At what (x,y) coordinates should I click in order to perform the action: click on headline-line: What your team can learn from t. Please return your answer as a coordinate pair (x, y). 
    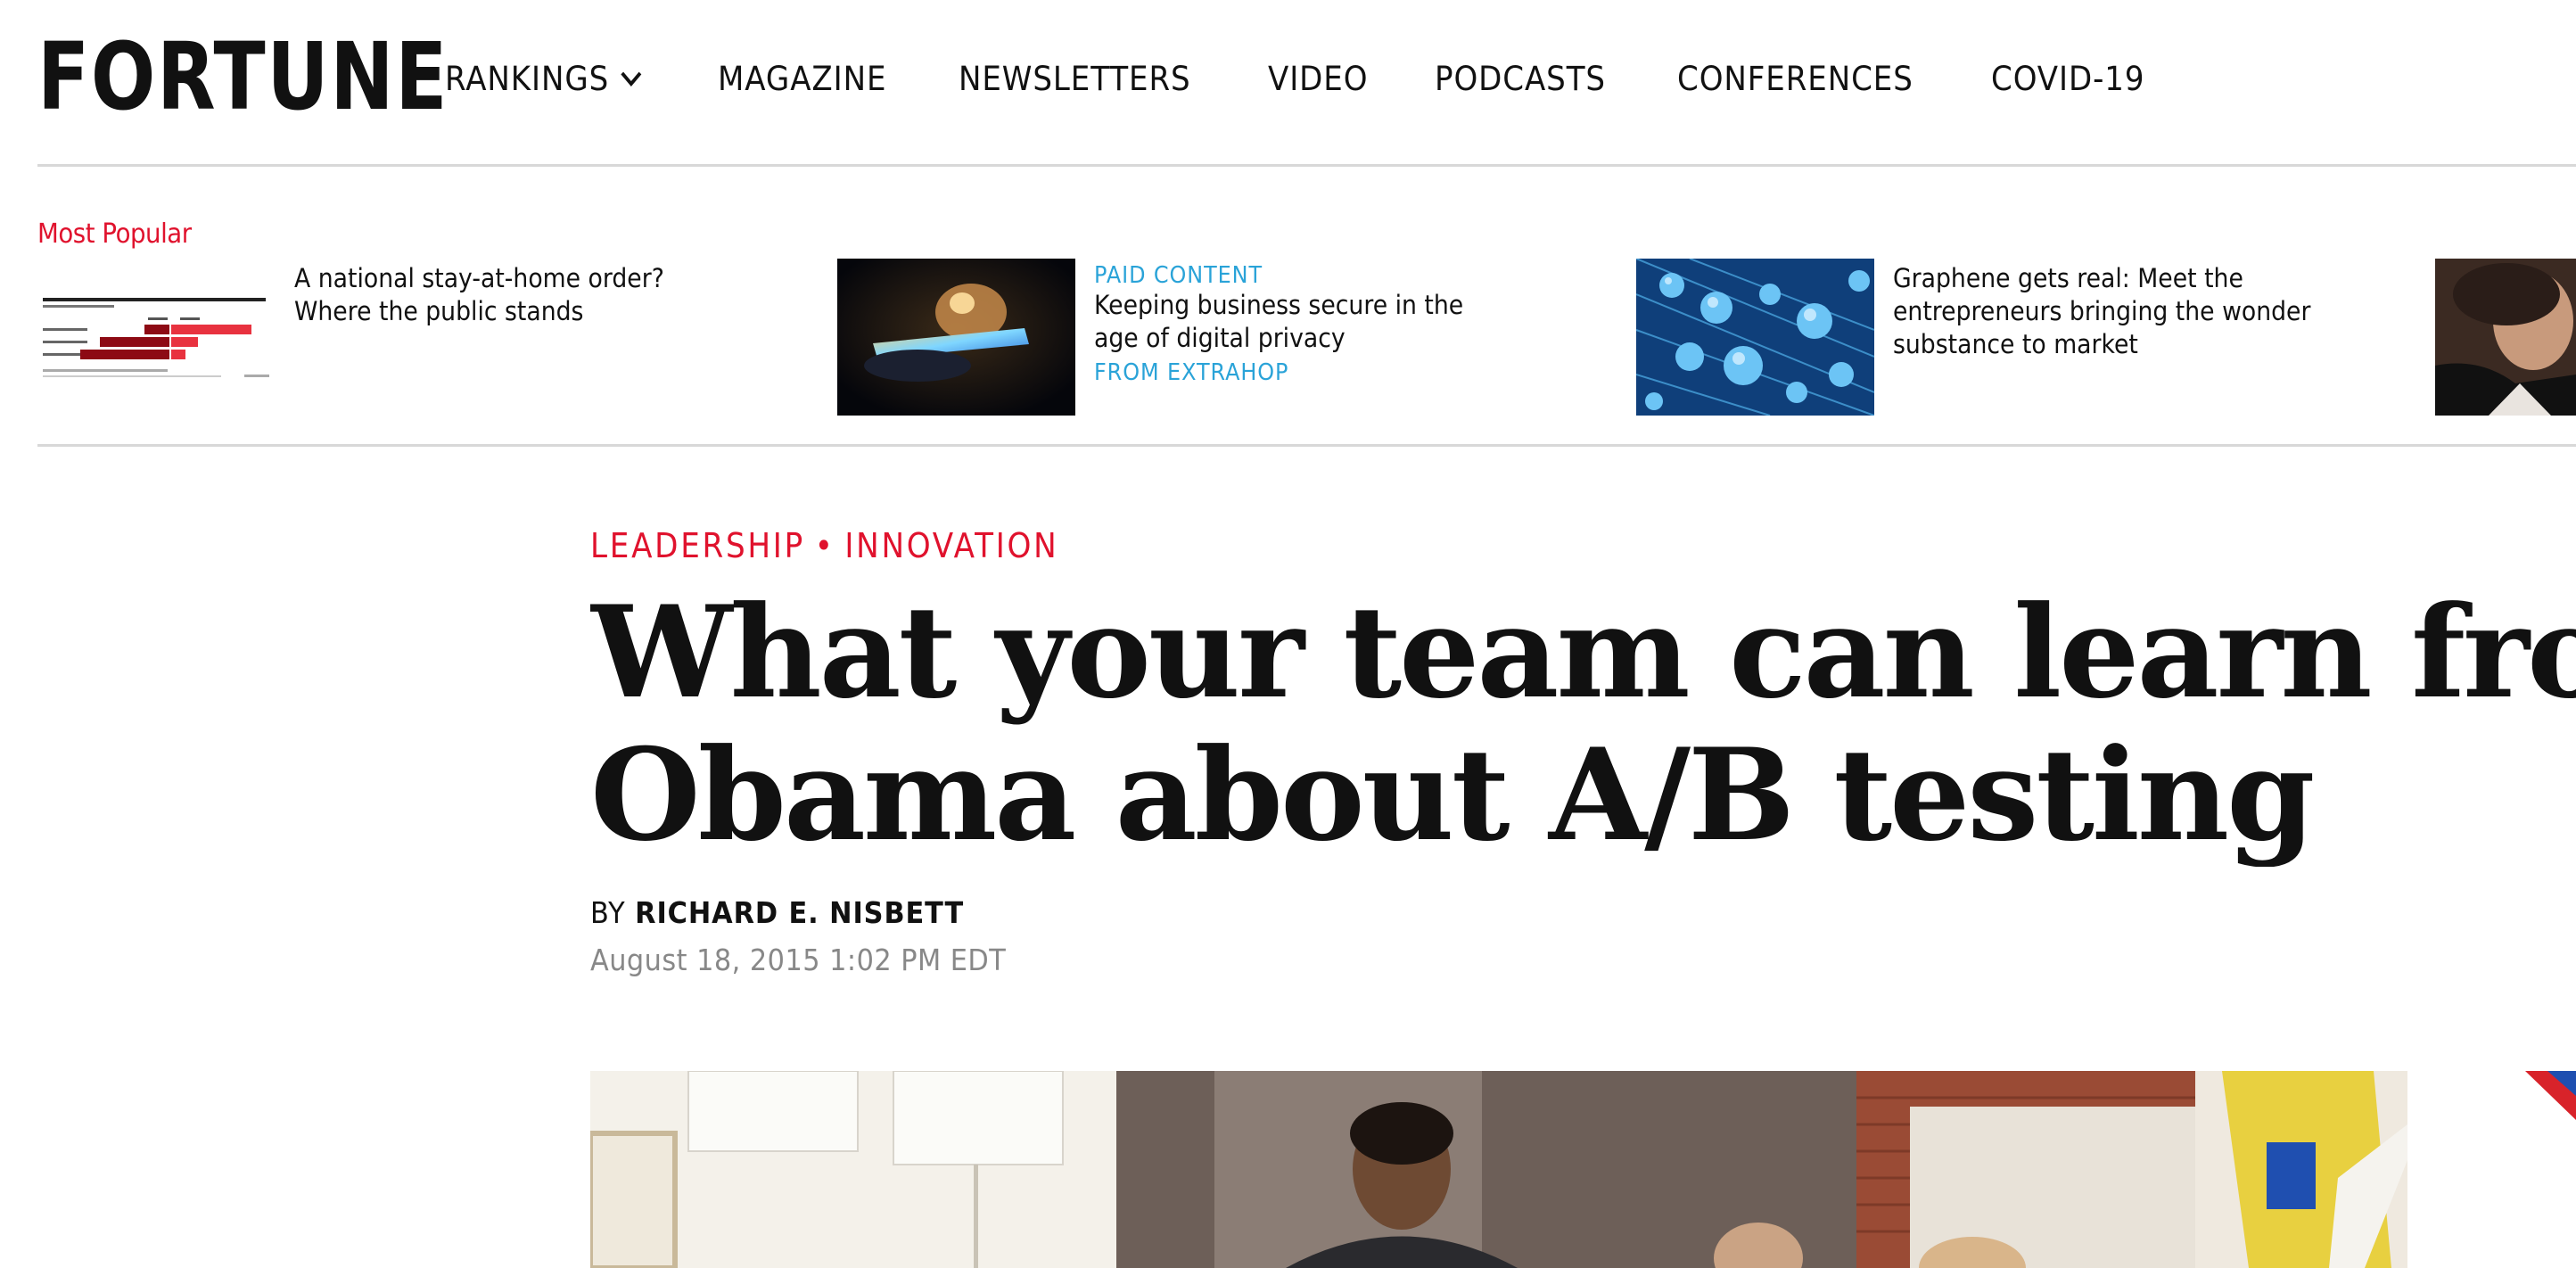
    Looking at the image, I should click on (1583, 654).